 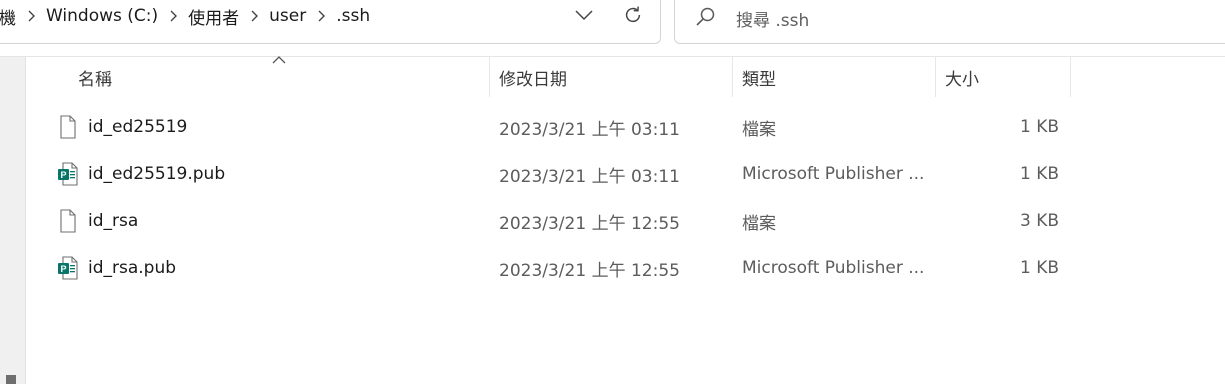 I want to click on column-header-name: 名稱, so click(x=95, y=77).